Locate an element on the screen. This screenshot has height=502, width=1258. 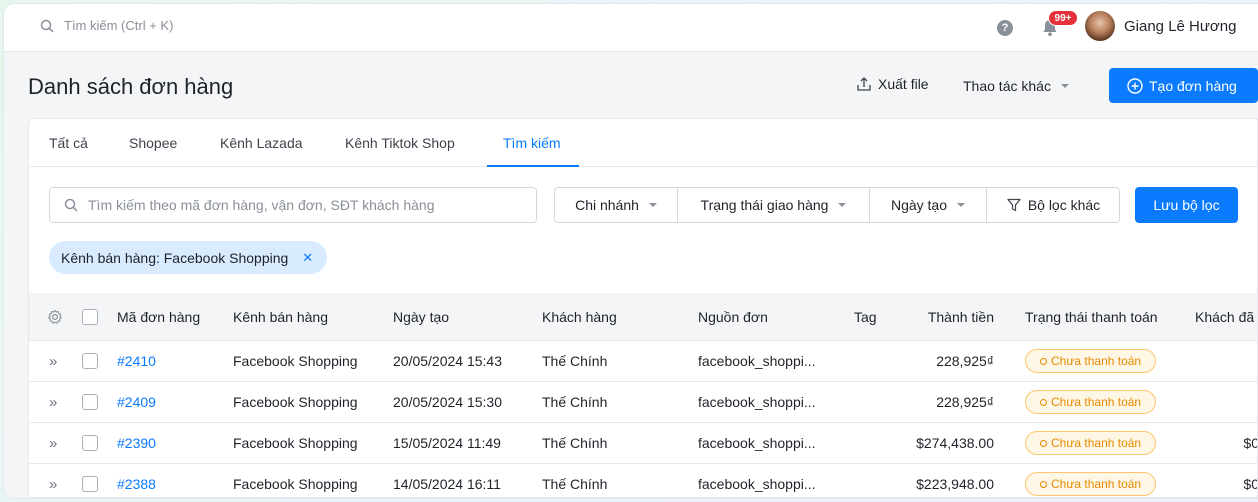
order-id-link: #2390 is located at coordinates (136, 443).